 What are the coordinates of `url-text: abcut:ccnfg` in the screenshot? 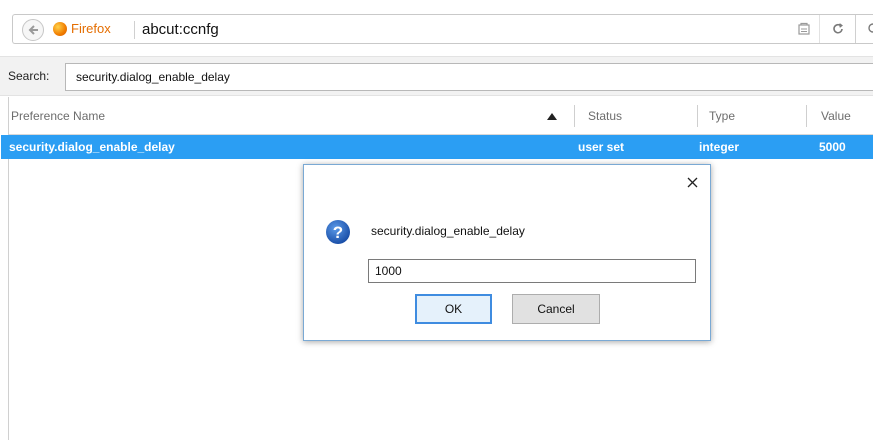 It's located at (180, 30).